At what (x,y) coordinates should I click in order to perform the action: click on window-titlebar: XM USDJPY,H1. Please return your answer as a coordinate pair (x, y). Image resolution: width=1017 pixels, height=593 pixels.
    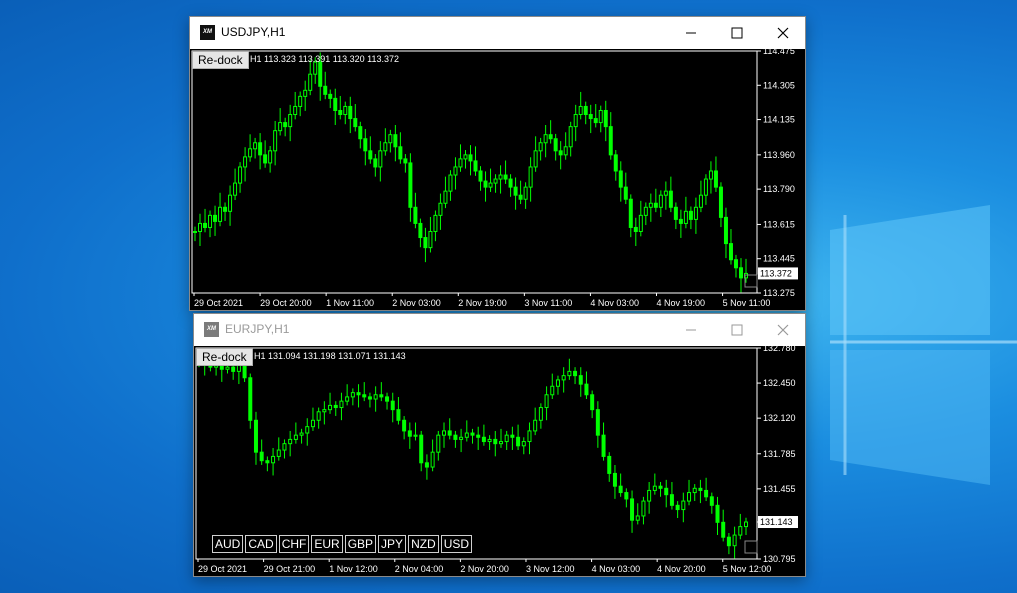
    Looking at the image, I should click on (497, 32).